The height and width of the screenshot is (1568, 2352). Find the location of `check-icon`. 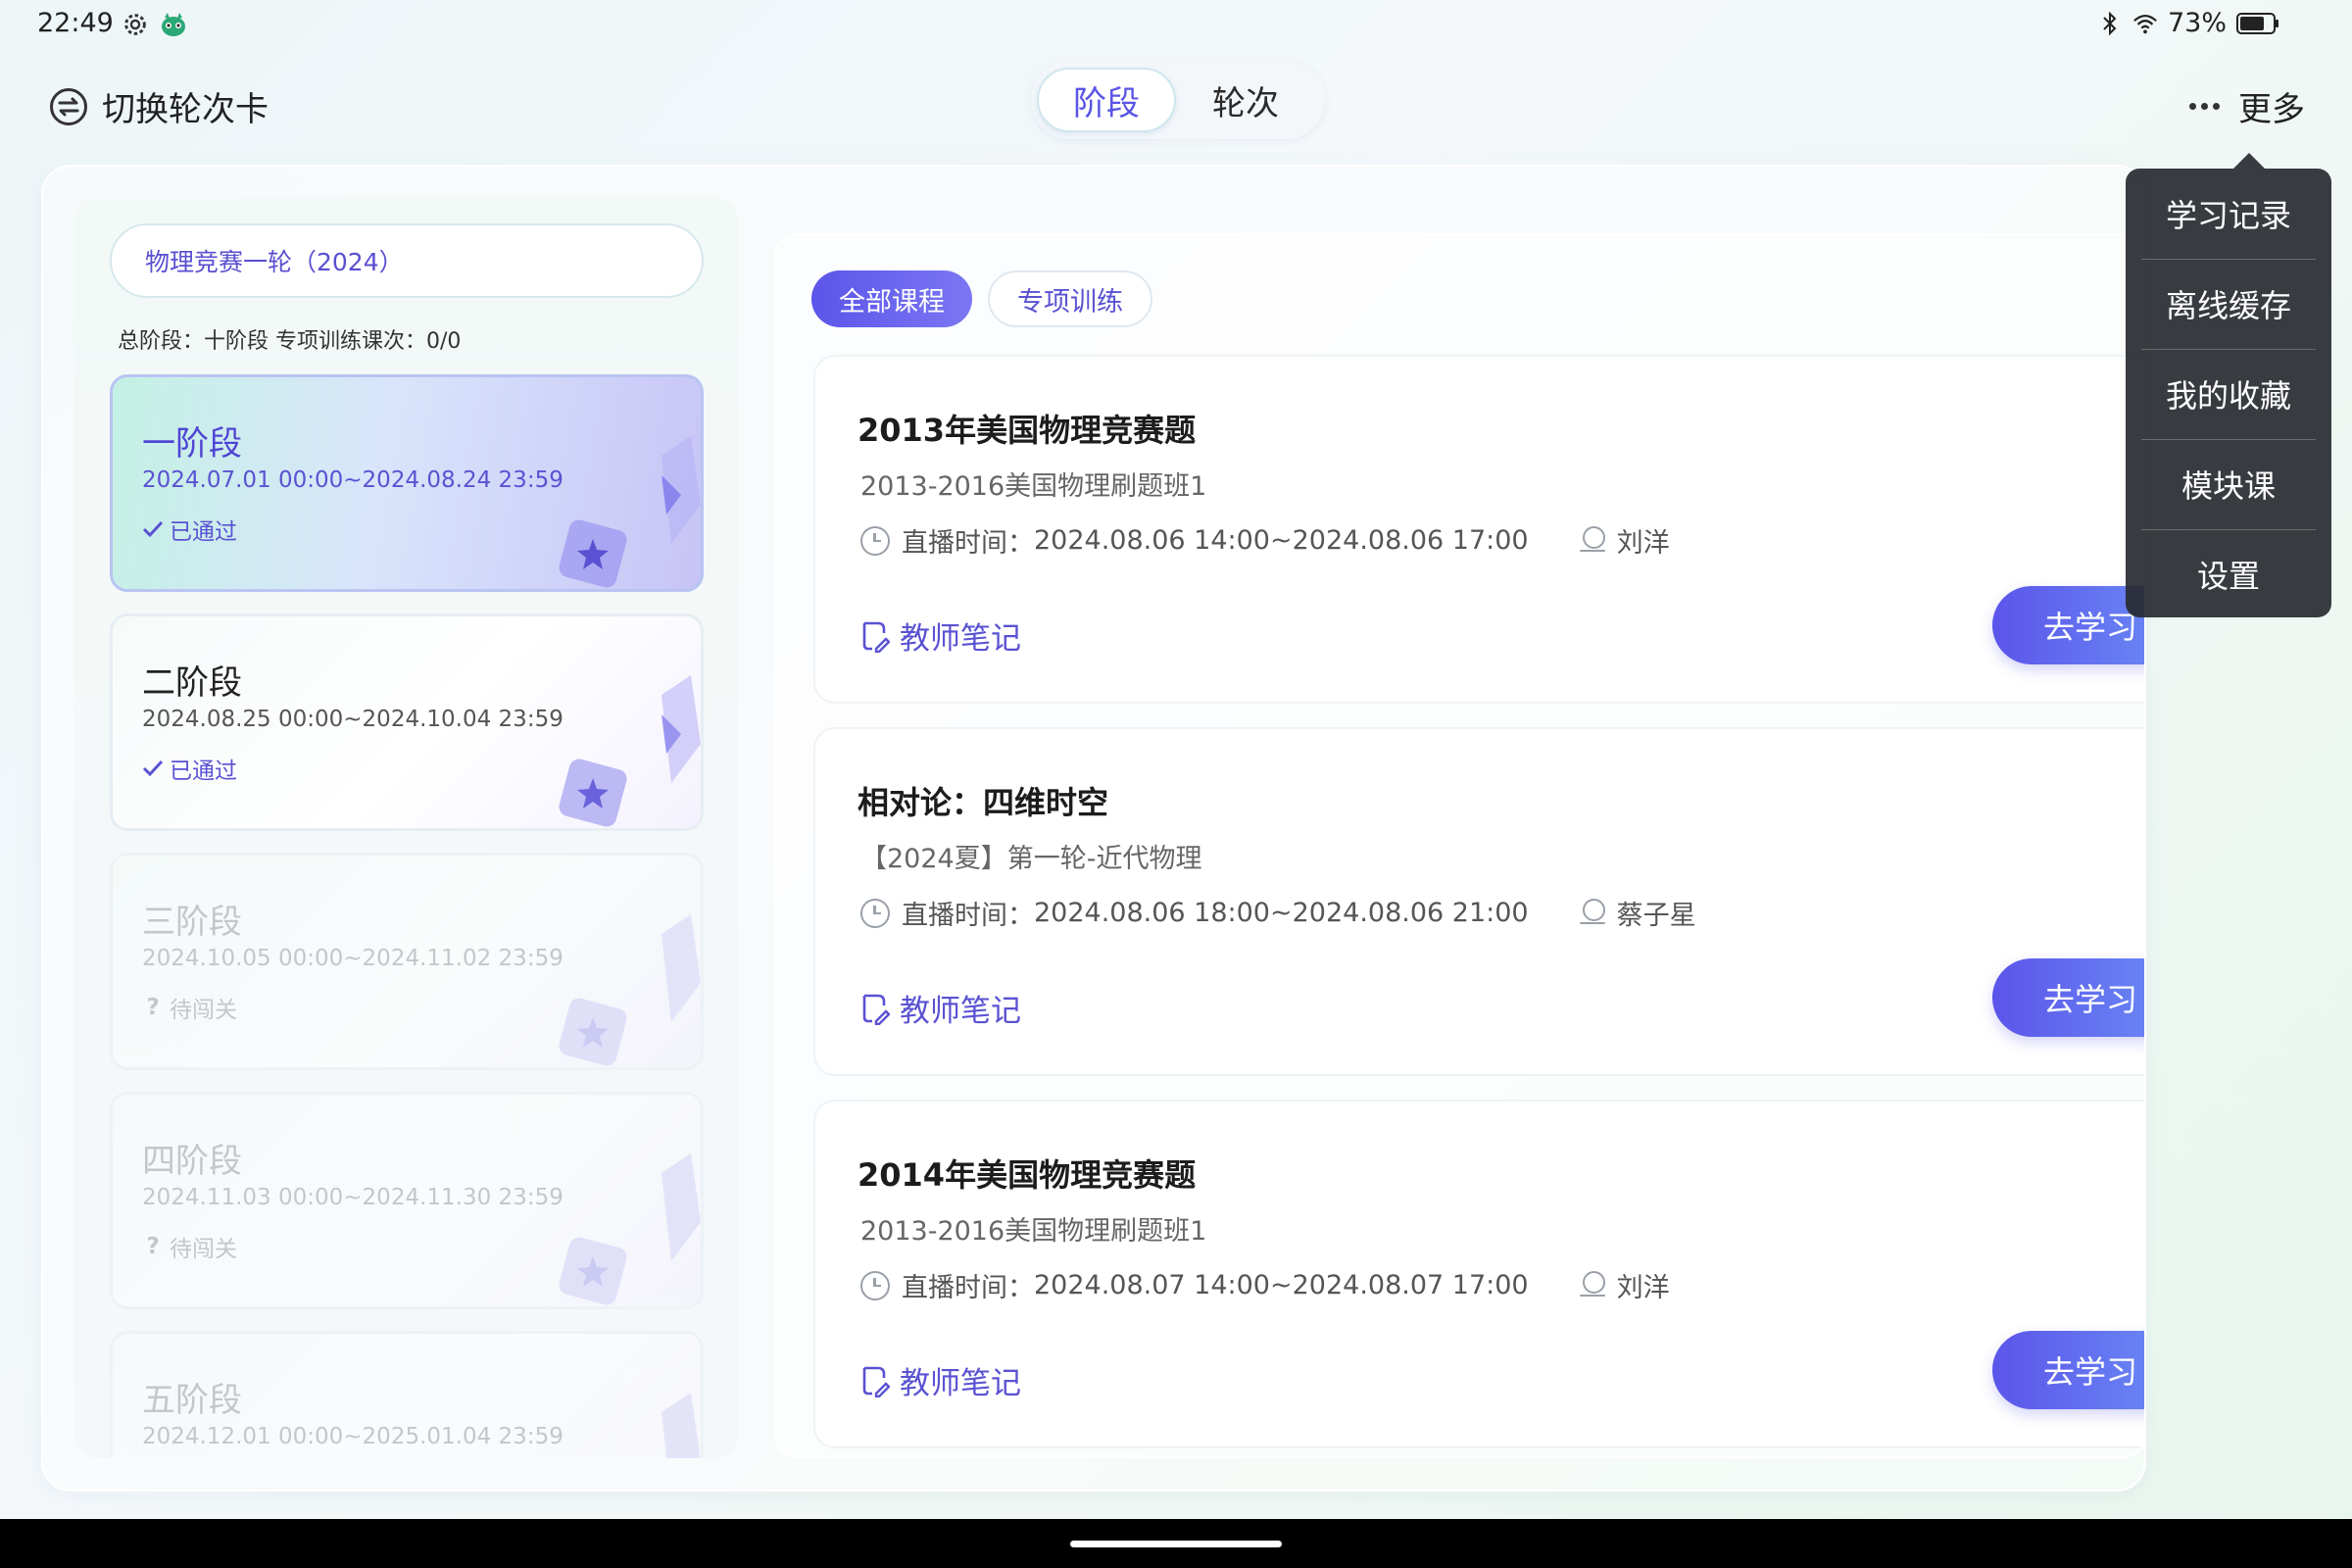

check-icon is located at coordinates (153, 768).